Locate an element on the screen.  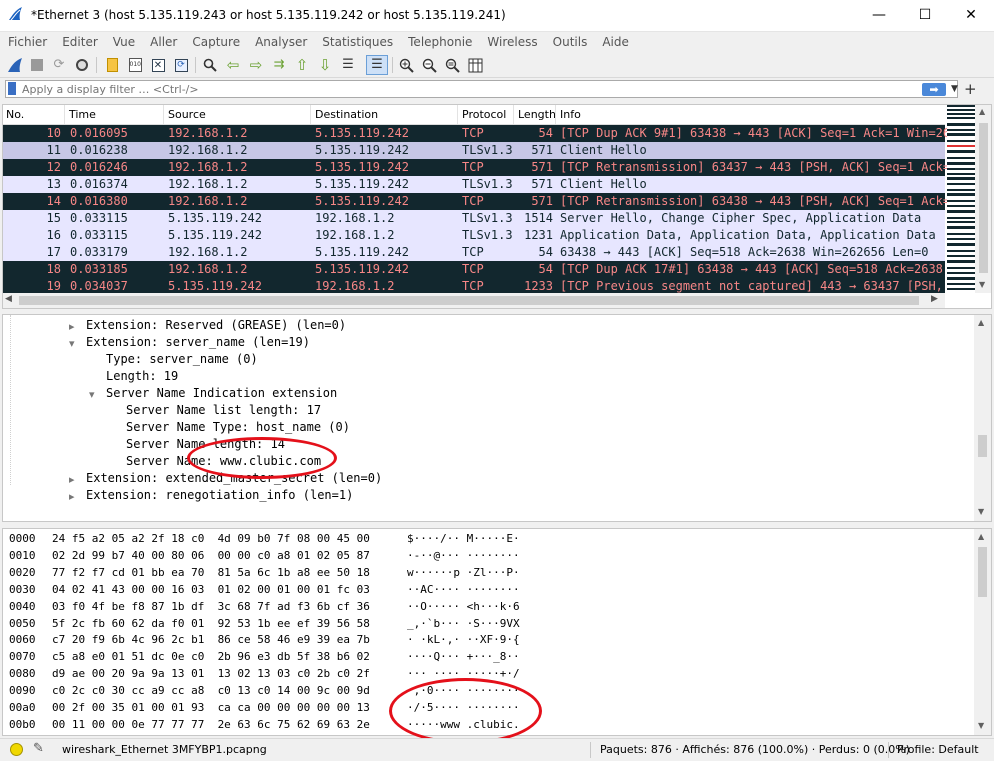
detail-node: Extension: renegotiation_info (len=1) is located at coordinates (219, 496).